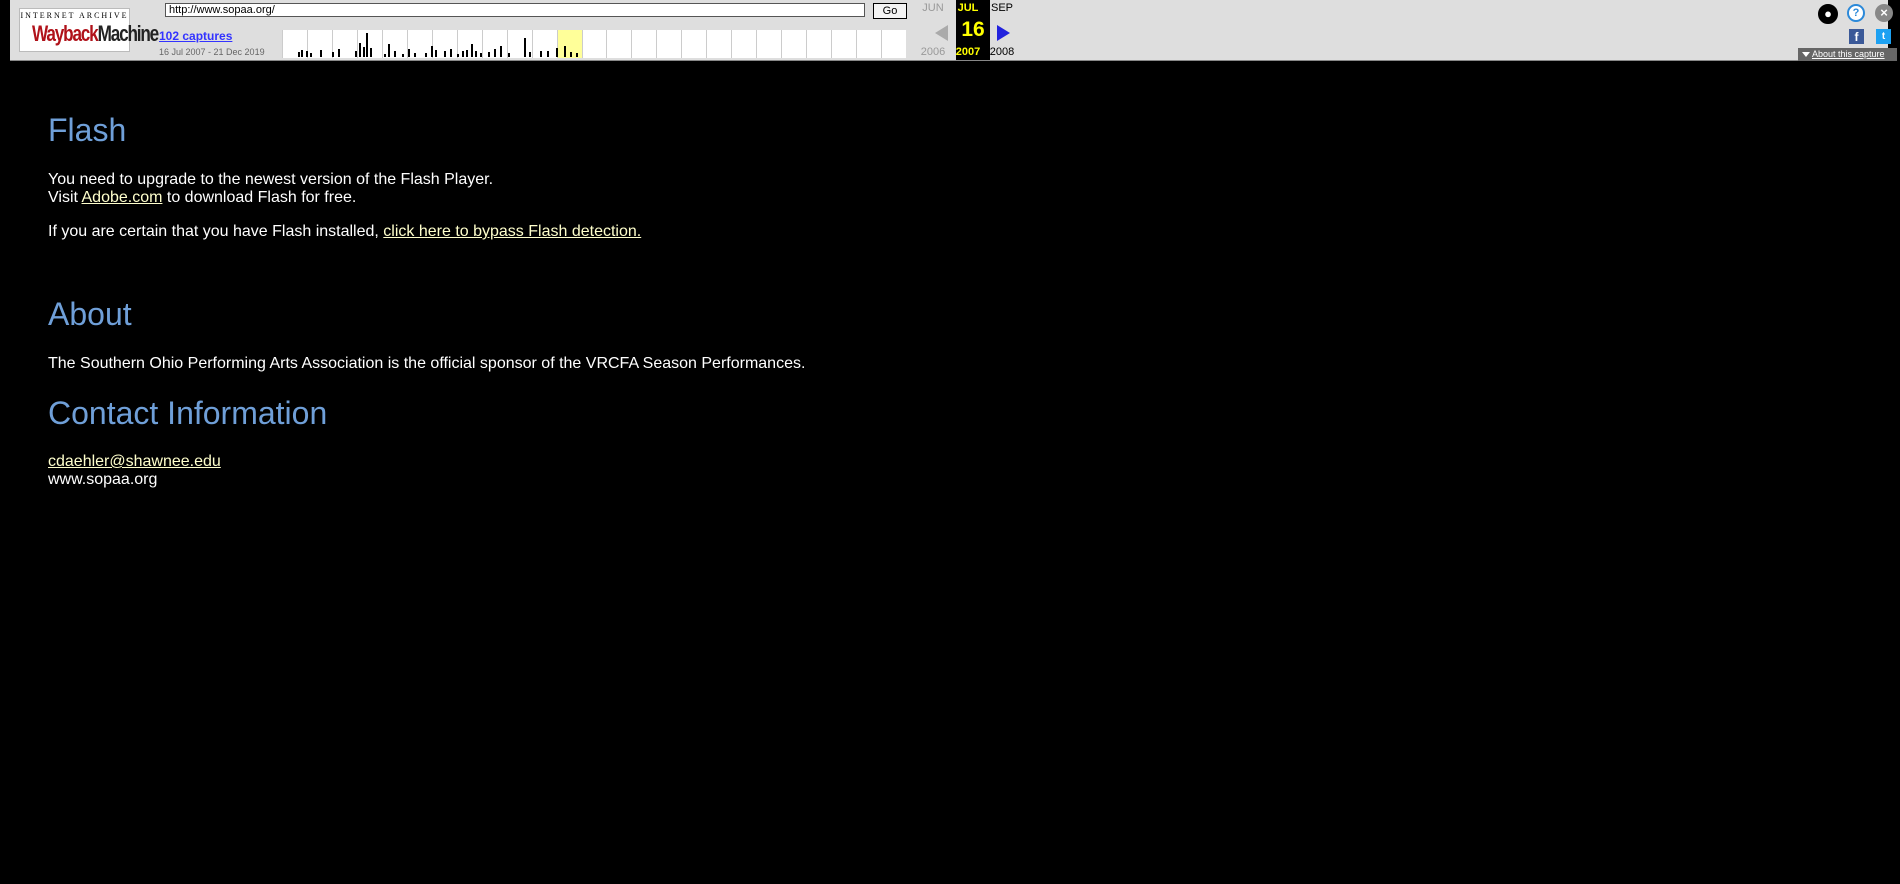  I want to click on wayback-logo: INTERNET ARCHIVE WaybackMachine, so click(89, 30).